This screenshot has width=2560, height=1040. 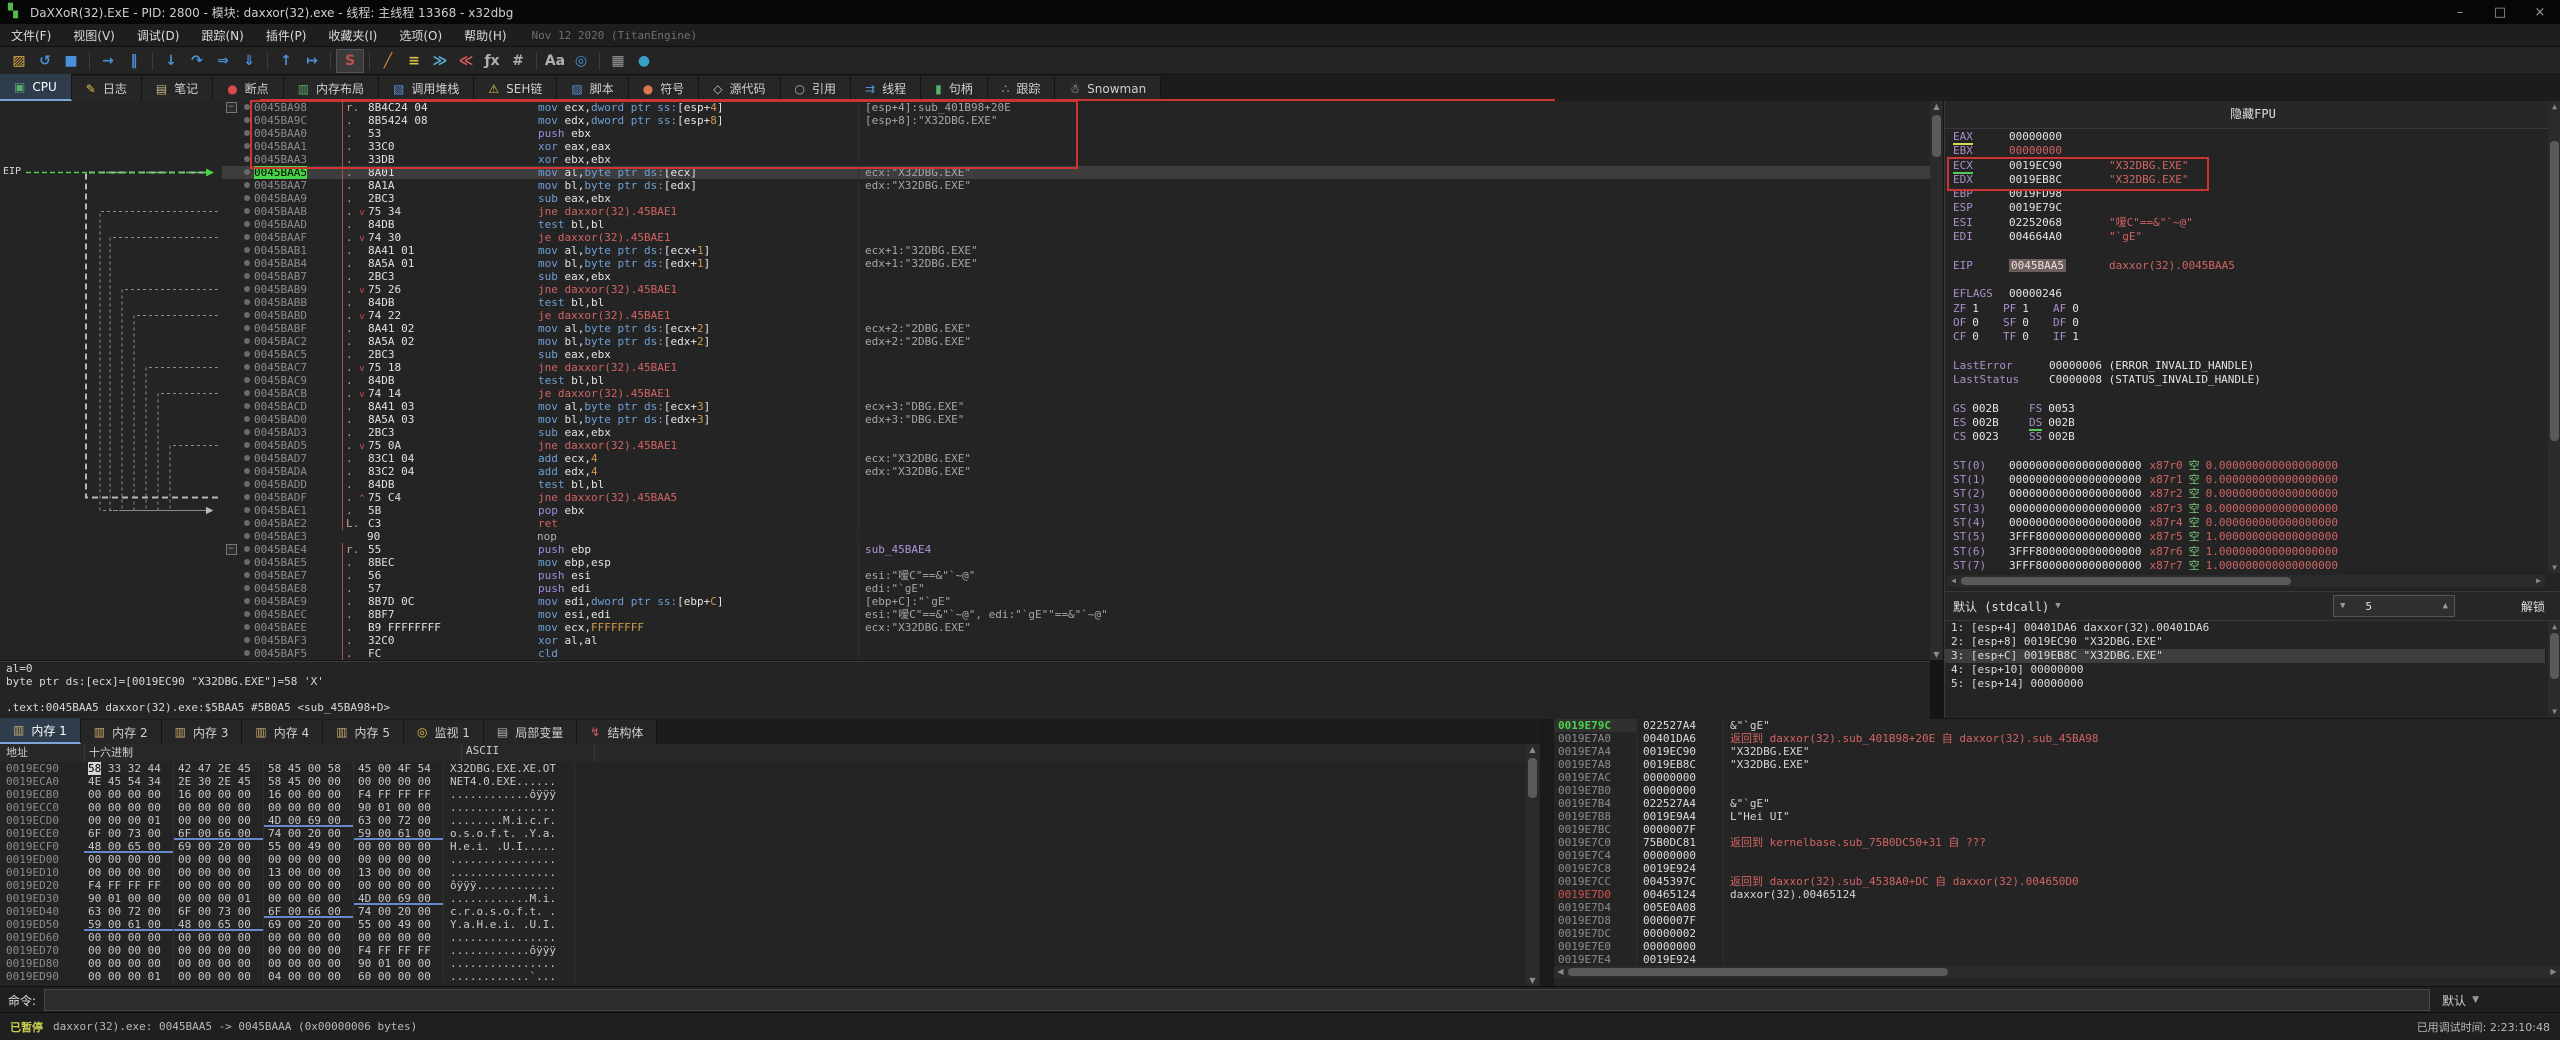 What do you see at coordinates (2540, 12) in the screenshot?
I see `close-button: ×` at bounding box center [2540, 12].